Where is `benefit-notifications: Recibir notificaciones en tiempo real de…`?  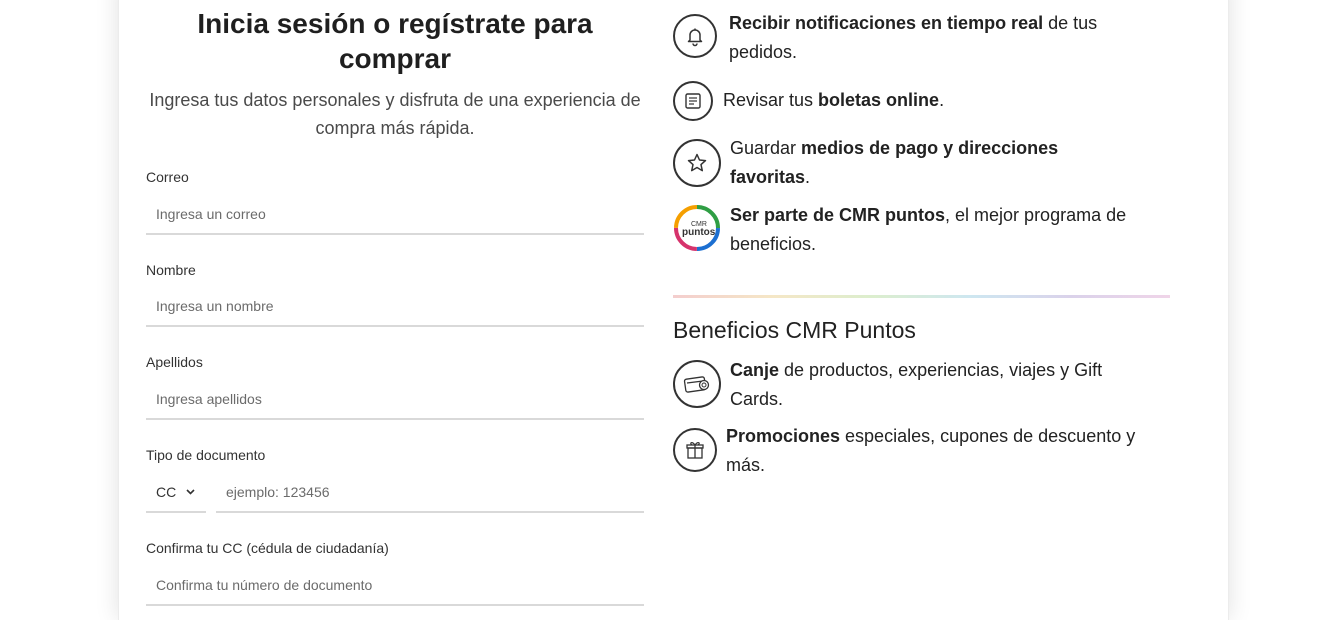 benefit-notifications: Recibir notificaciones en tiempo real de… is located at coordinates (921, 38).